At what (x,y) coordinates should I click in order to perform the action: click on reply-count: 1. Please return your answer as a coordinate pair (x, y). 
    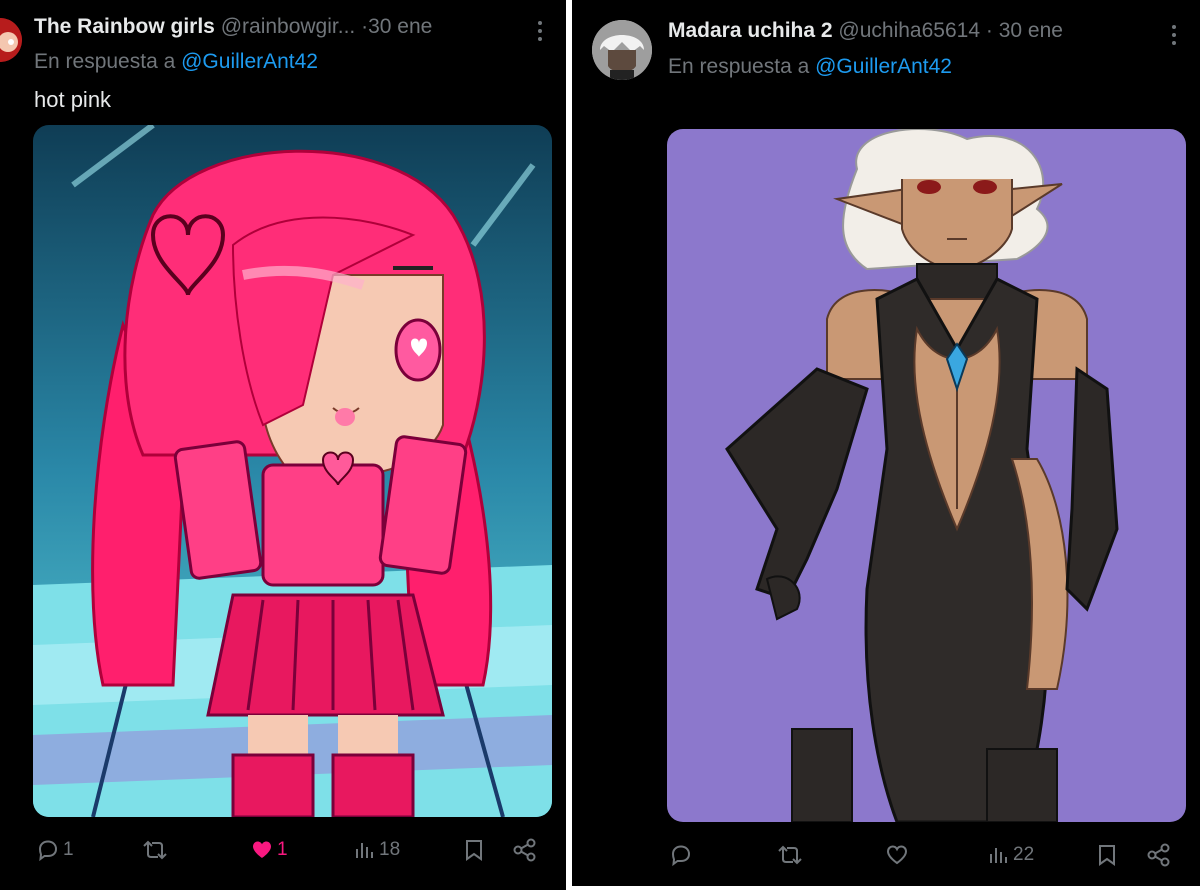
    Looking at the image, I should click on (68, 849).